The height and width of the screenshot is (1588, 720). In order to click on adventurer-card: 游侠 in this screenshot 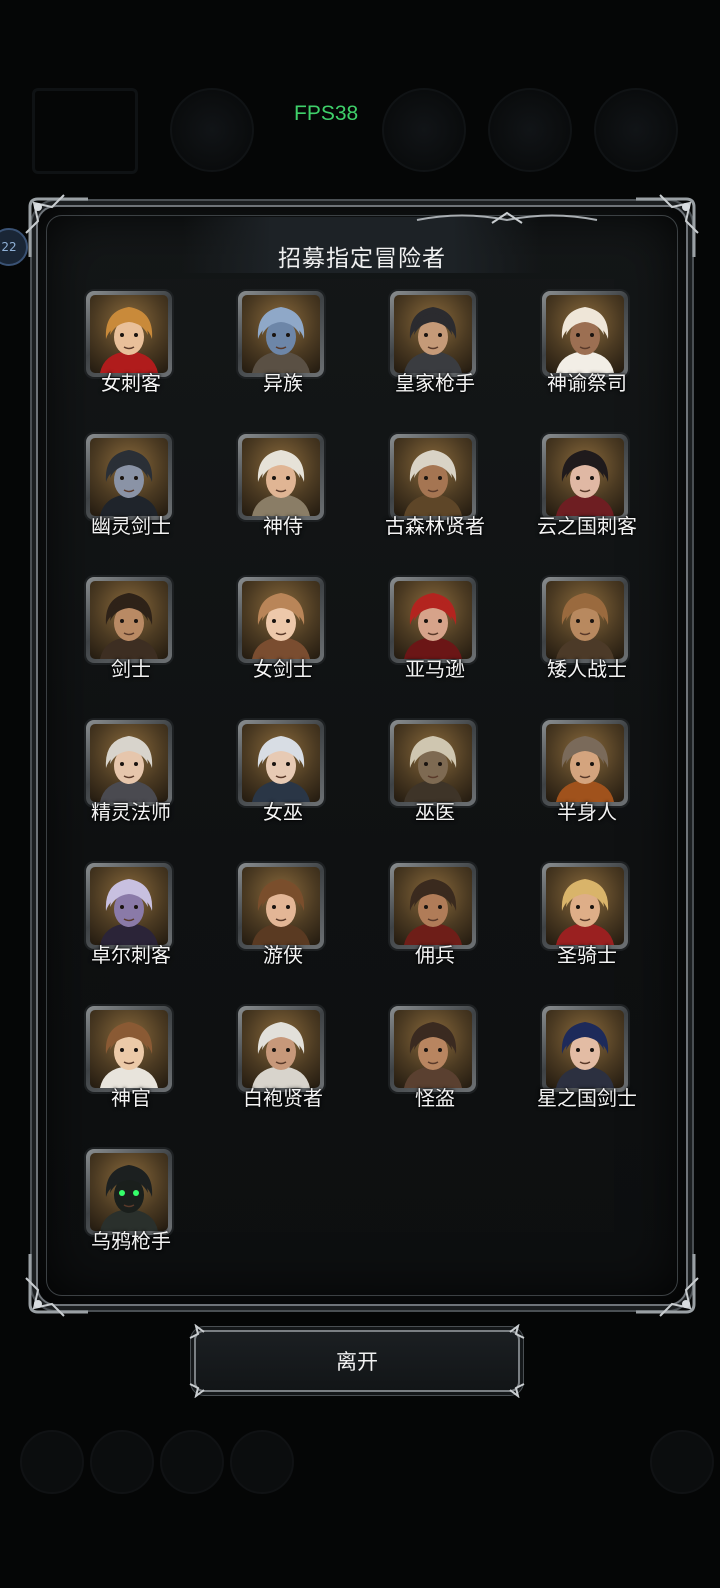, I will do `click(283, 923)`.